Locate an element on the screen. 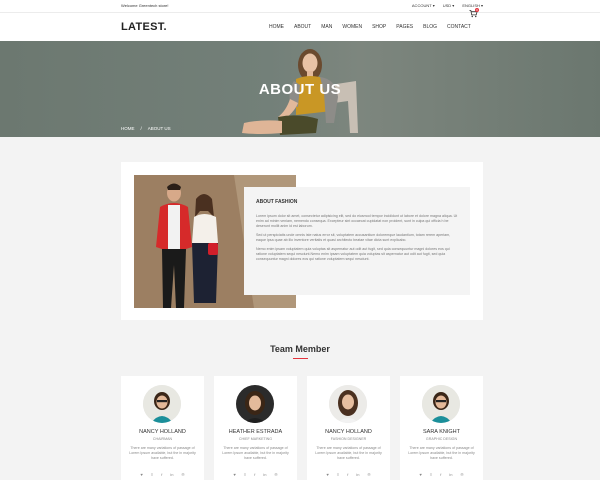  breadcrumb-home: HOME is located at coordinates (128, 128).